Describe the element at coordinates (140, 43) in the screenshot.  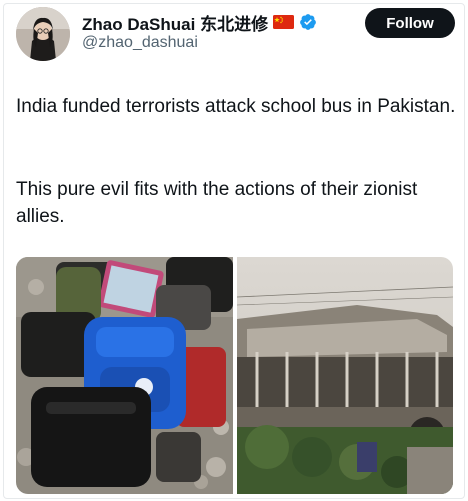
I see `author-handle: @zhao_dashuai` at that location.